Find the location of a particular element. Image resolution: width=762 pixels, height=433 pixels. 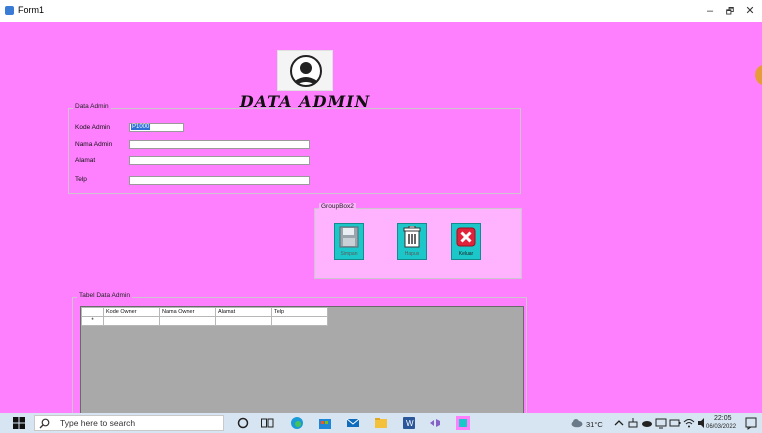

groupbox2-legend: GroupBox2 is located at coordinates (337, 206).